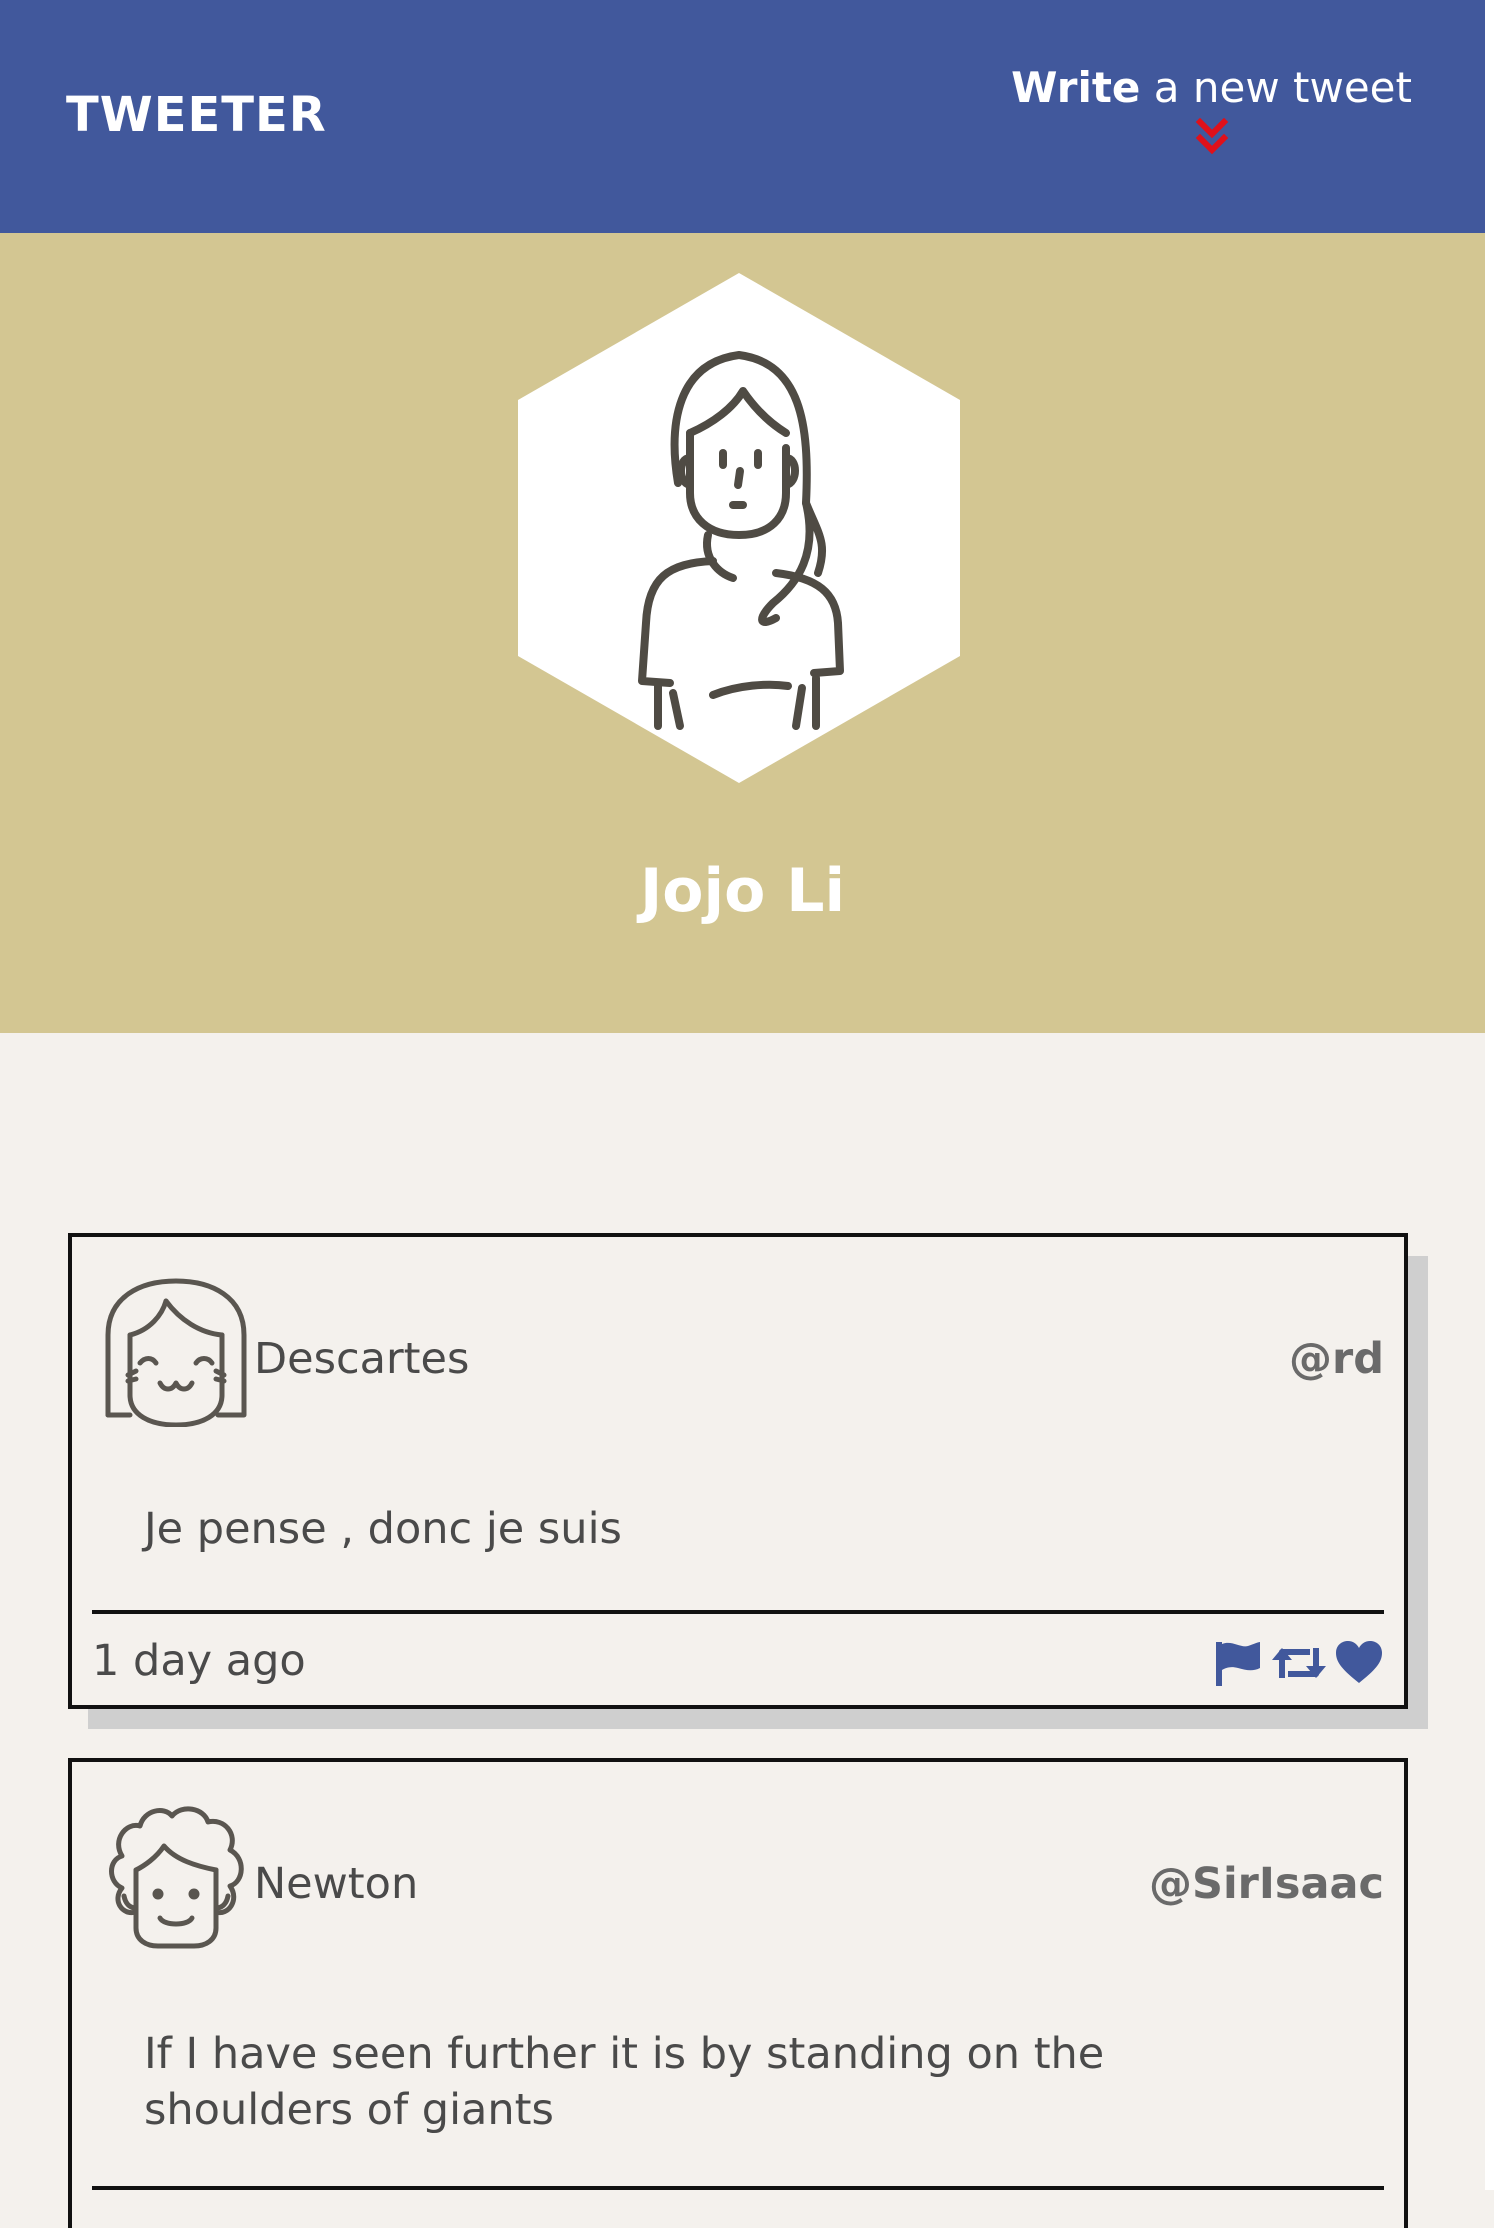 This screenshot has height=2228, width=1494. I want to click on tweet-author-handle: @SirIsaac, so click(1266, 1884).